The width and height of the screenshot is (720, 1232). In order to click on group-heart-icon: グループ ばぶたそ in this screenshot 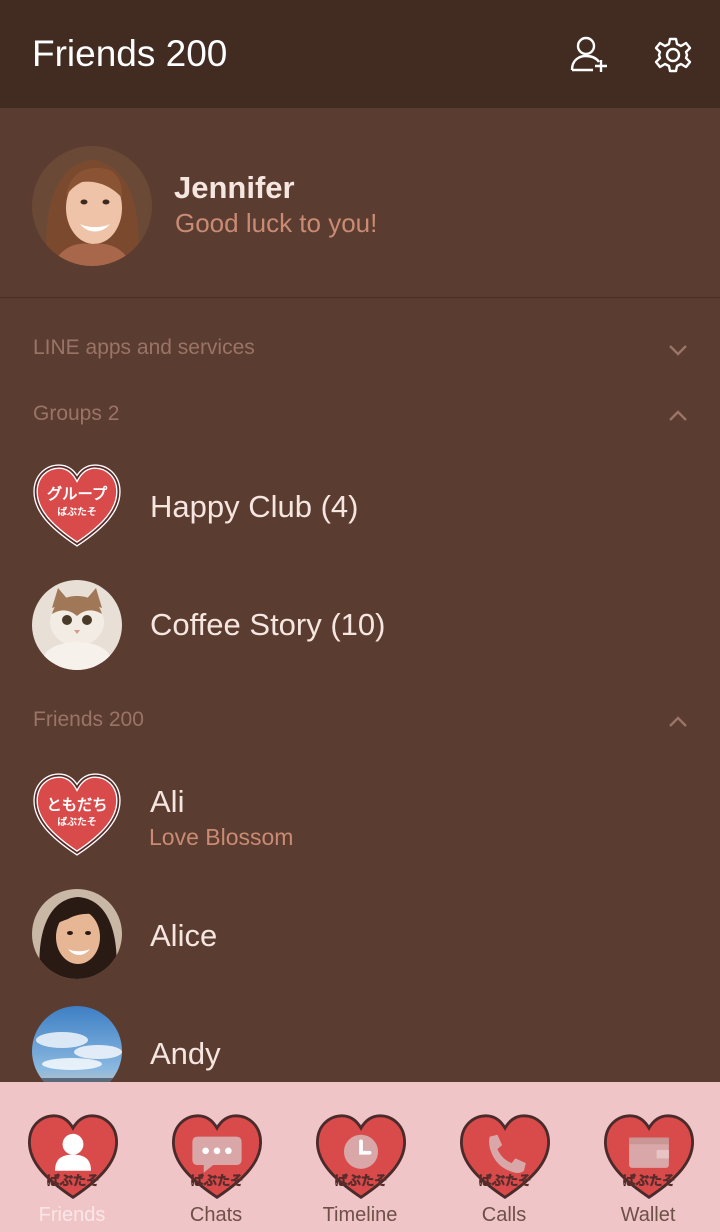, I will do `click(77, 508)`.